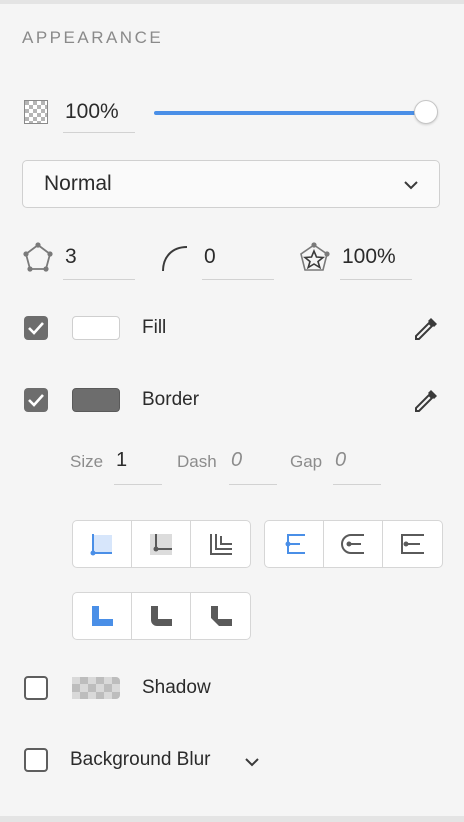 This screenshot has width=464, height=822. I want to click on line-join-group, so click(161, 616).